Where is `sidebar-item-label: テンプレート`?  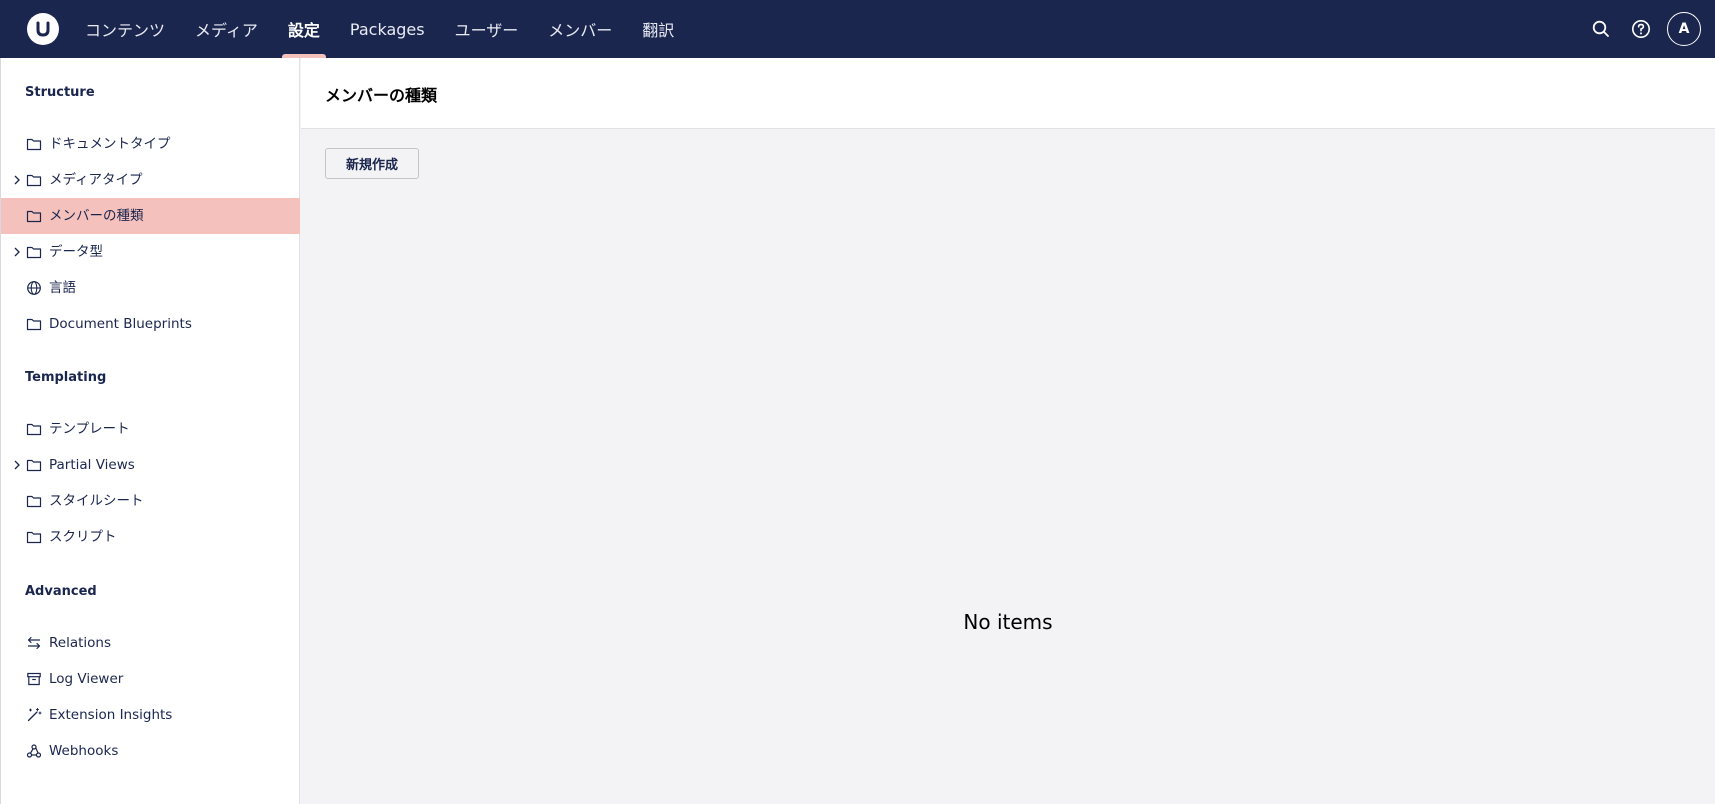
sidebar-item-label: テンプレート is located at coordinates (89, 429).